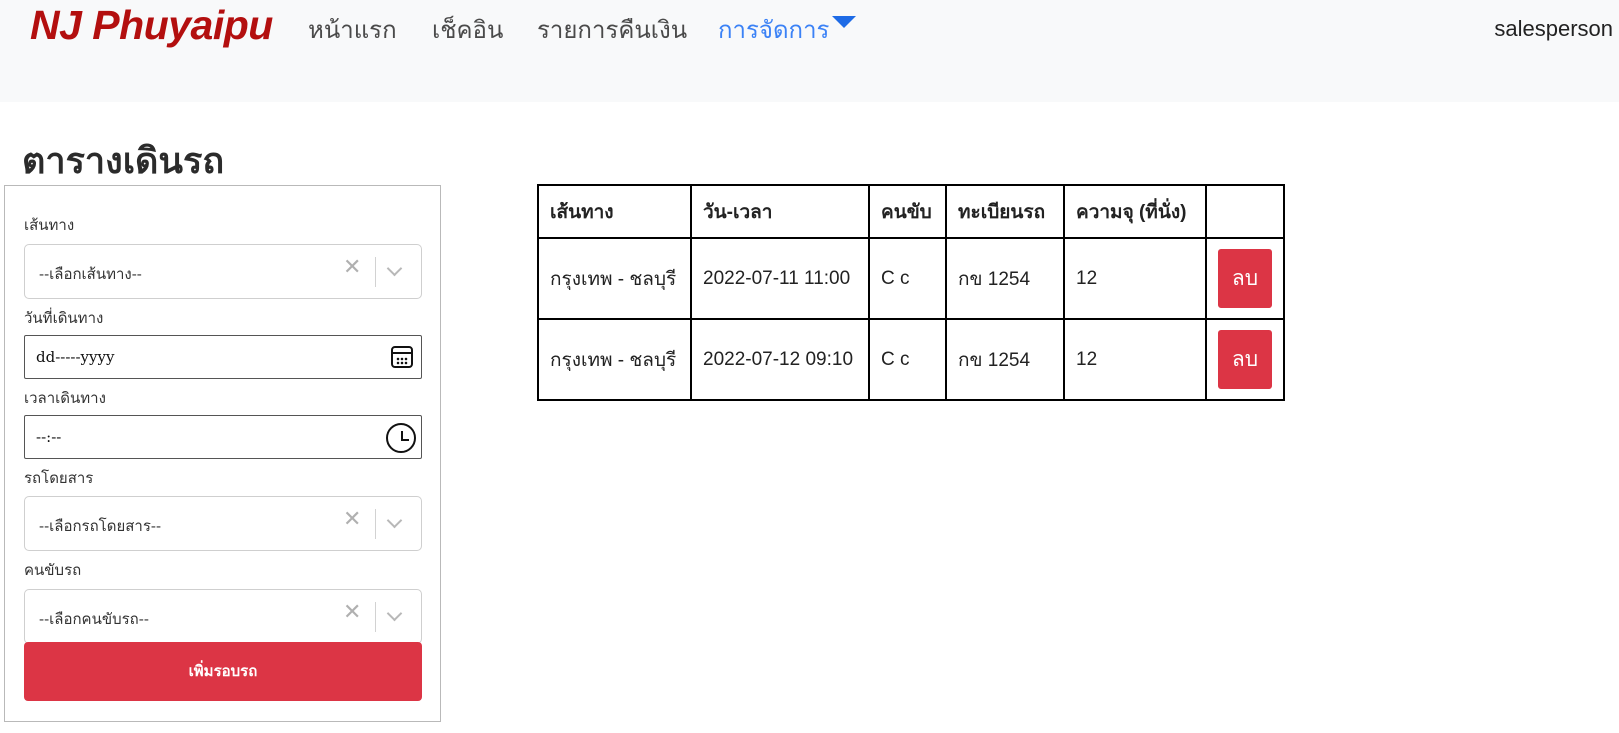  Describe the element at coordinates (844, 22) in the screenshot. I see `caret-down-icon` at that location.